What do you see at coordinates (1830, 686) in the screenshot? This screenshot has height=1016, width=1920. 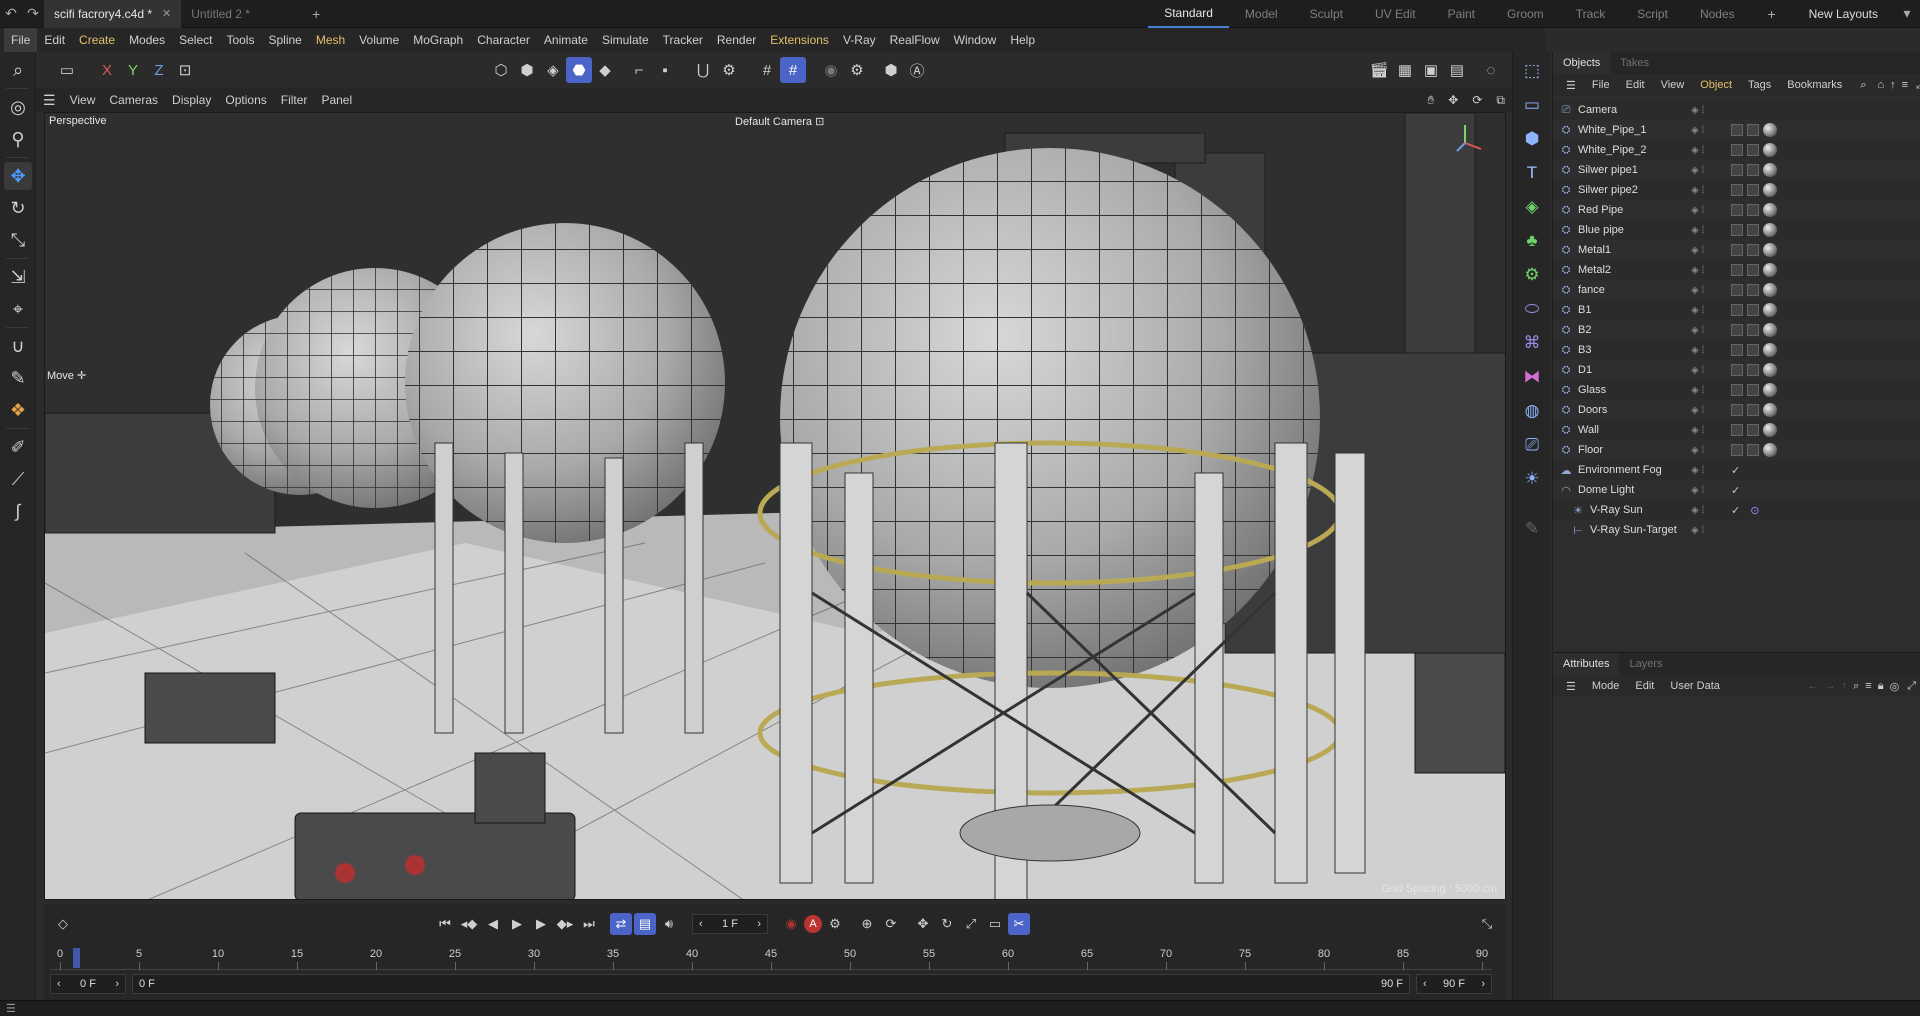 I see `forward-arrow-icon: →` at bounding box center [1830, 686].